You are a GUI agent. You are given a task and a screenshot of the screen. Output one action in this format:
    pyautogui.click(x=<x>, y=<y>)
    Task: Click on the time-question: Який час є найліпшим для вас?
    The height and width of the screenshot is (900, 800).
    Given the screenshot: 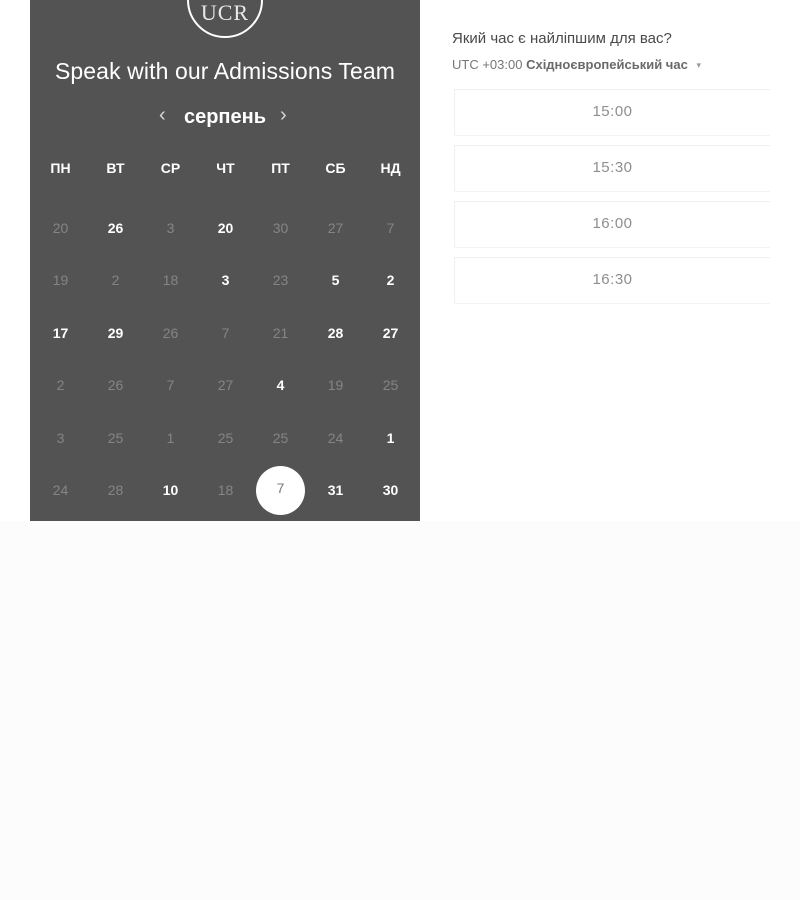 What is the action you would take?
    pyautogui.click(x=562, y=38)
    